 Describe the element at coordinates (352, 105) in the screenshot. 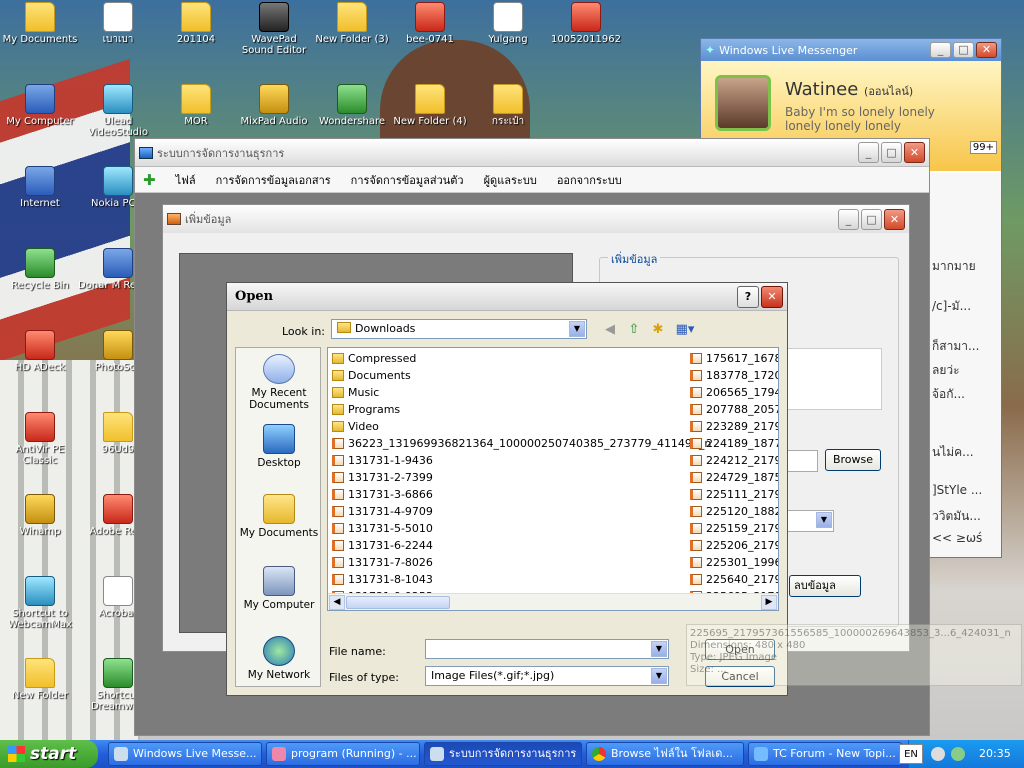

I see `desktop-icon-item: Wondershare` at that location.